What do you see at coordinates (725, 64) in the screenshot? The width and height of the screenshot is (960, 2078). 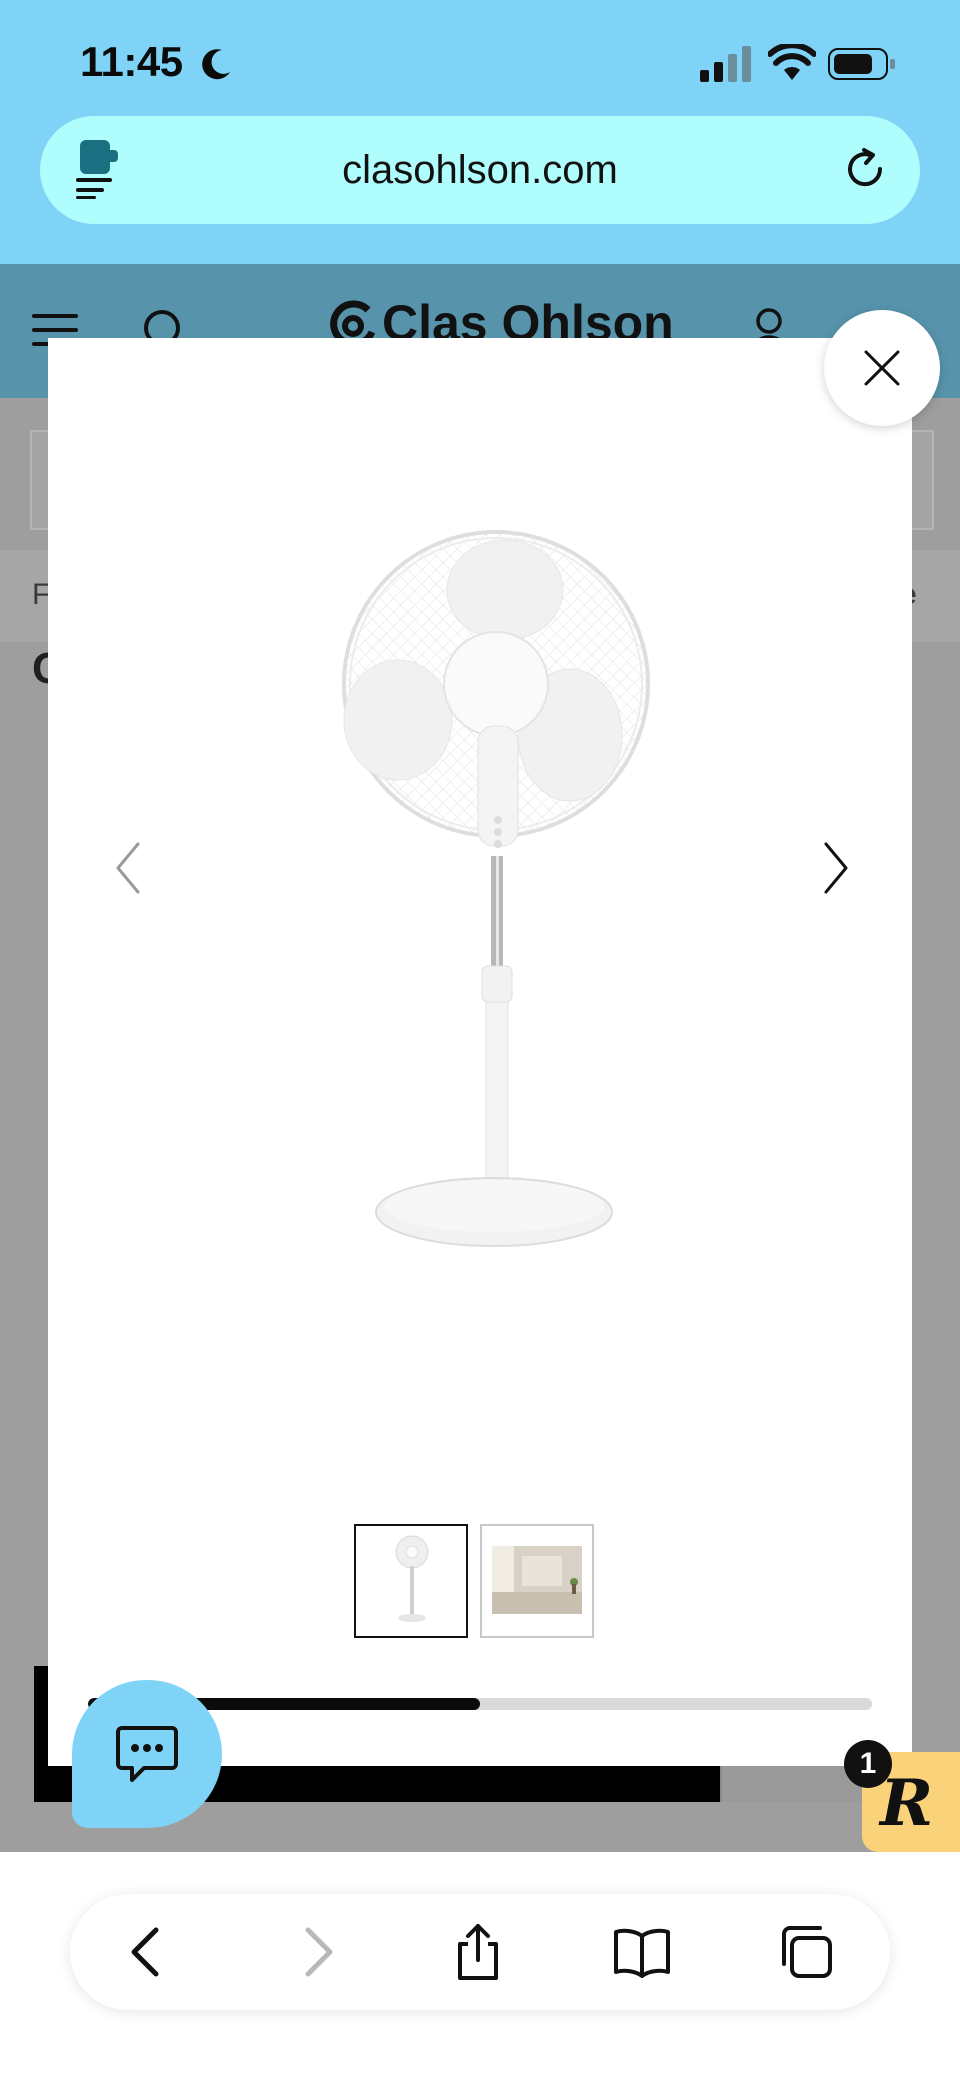 I see `signal-icon` at bounding box center [725, 64].